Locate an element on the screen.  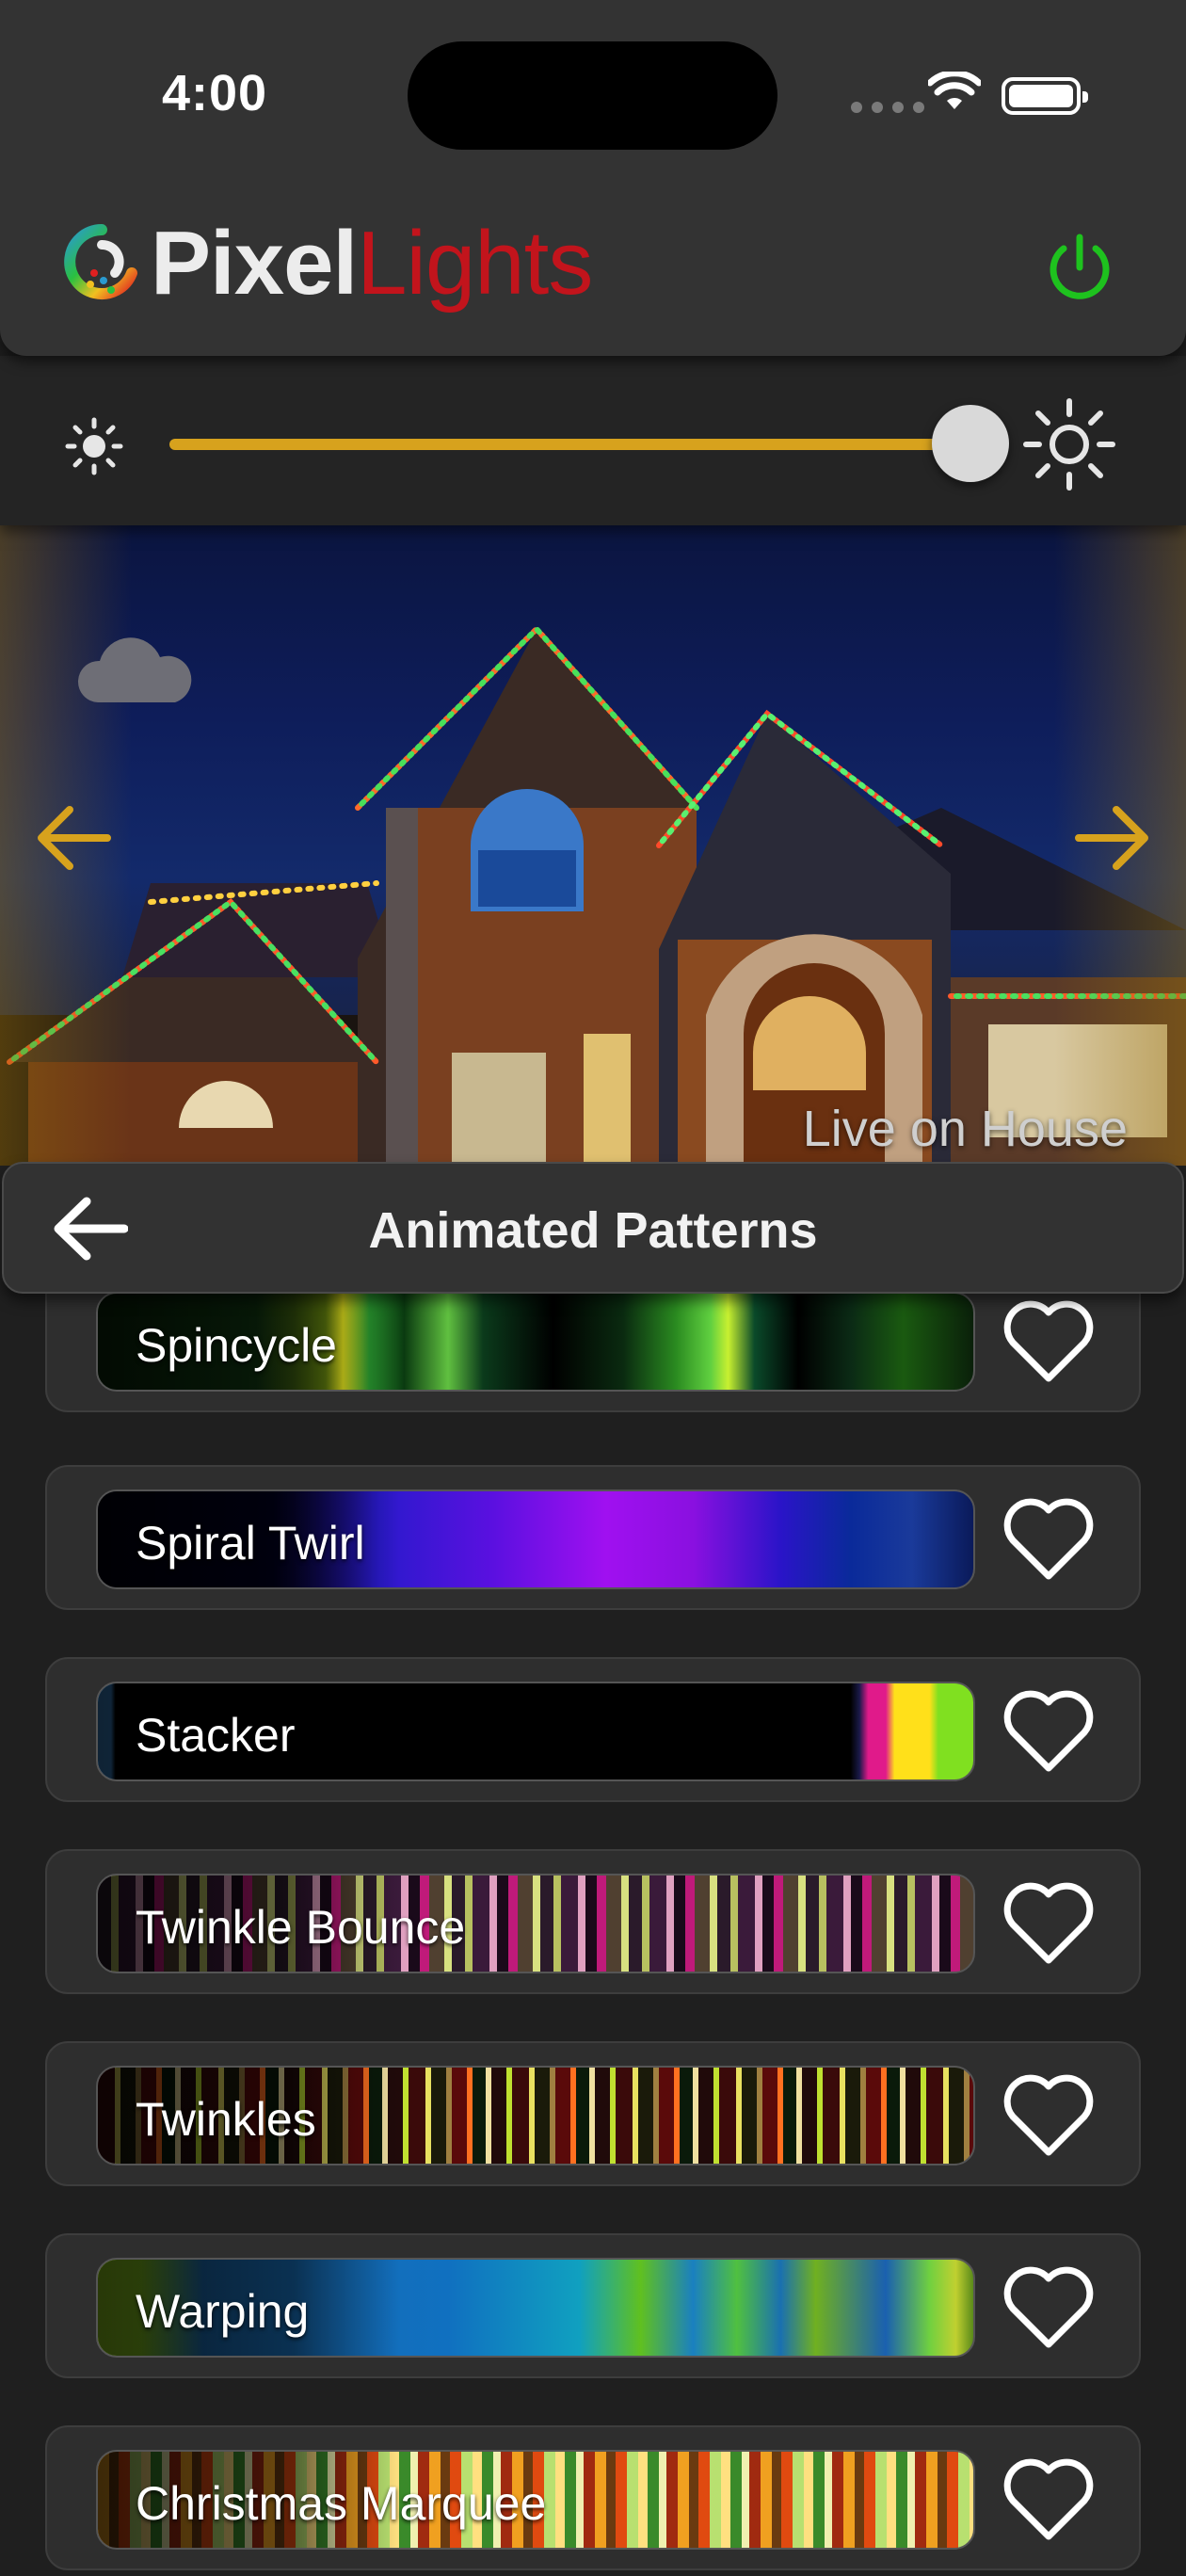
logo-mark-icon is located at coordinates (100, 261).